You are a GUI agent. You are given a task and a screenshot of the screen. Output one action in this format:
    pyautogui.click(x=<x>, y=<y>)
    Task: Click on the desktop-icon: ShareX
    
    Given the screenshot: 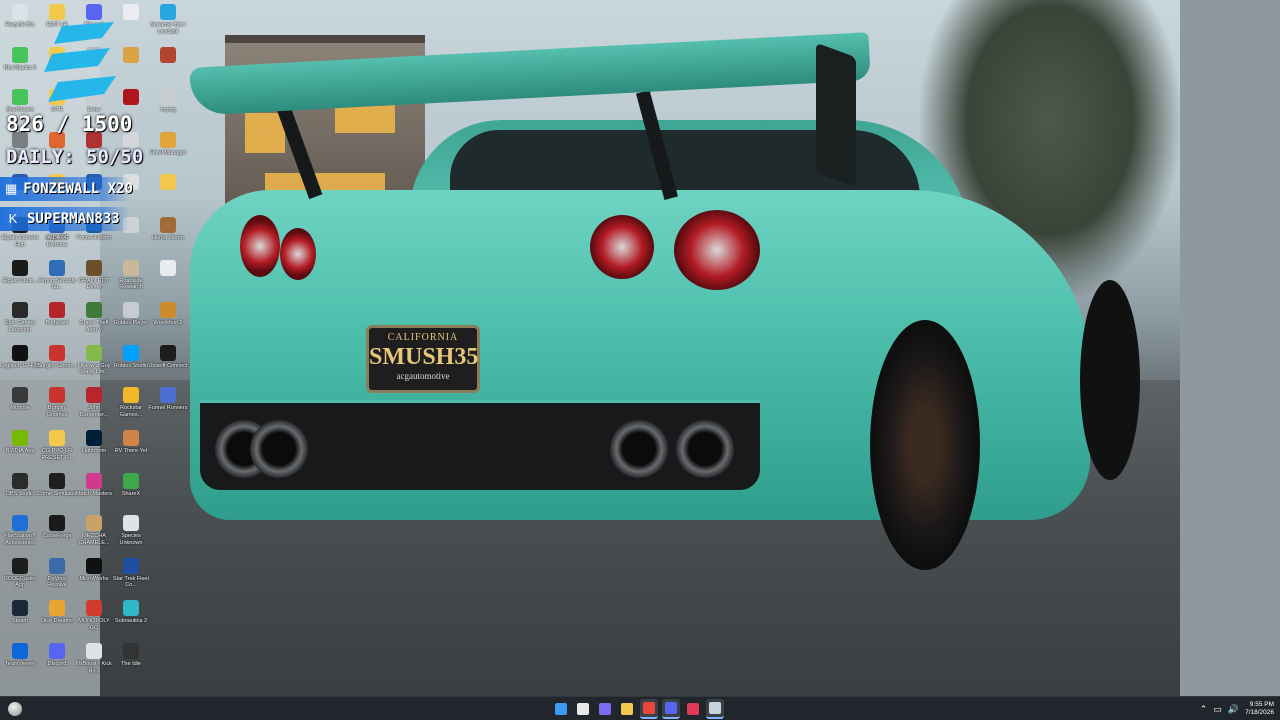 What is the action you would take?
    pyautogui.click(x=131, y=485)
    